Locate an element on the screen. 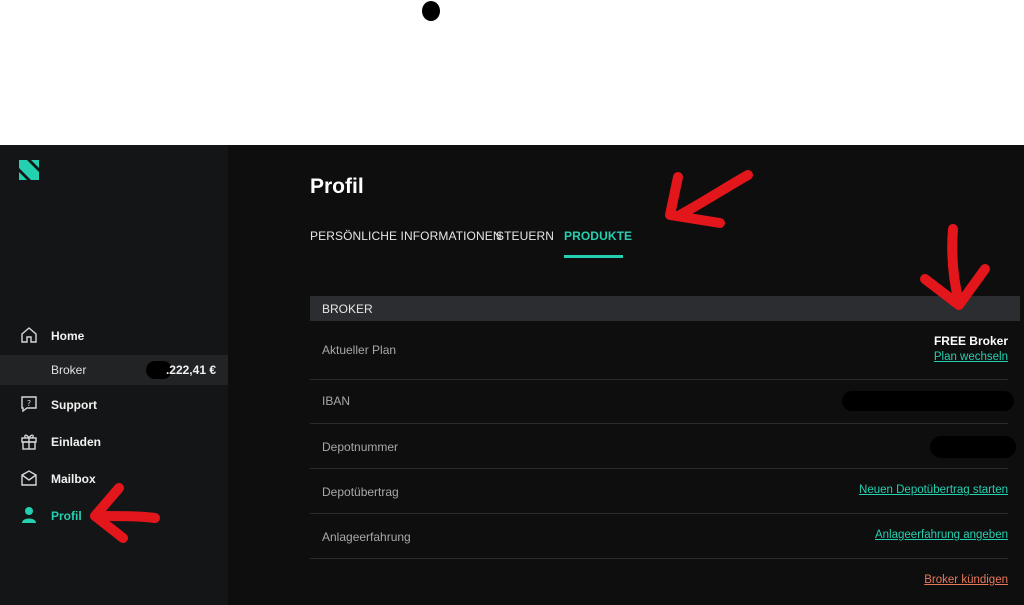  sidebar-item-broker: Broker .222,41 € is located at coordinates (114, 370).